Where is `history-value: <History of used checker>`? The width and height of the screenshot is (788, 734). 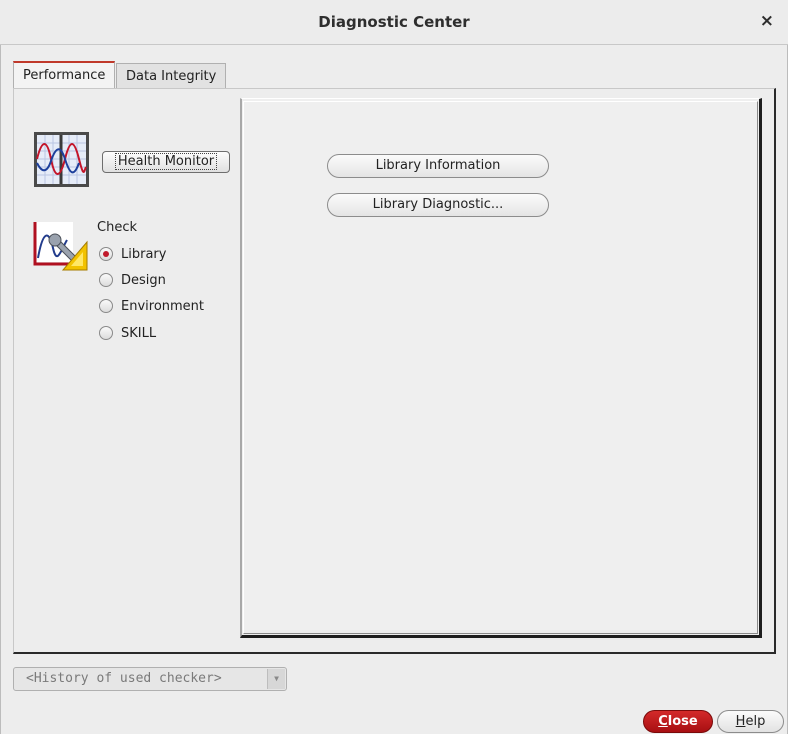 history-value: <History of used checker> is located at coordinates (124, 678).